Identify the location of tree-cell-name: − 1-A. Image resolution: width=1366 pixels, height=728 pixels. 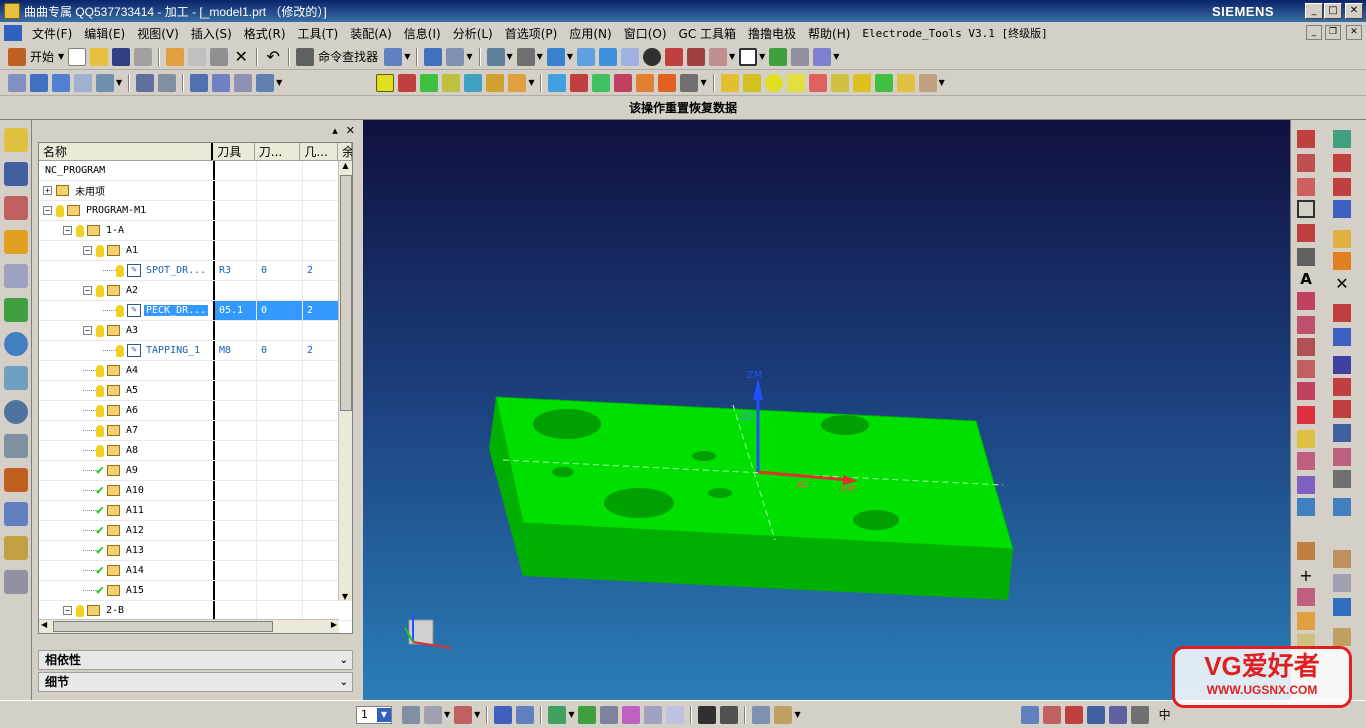
(127, 230).